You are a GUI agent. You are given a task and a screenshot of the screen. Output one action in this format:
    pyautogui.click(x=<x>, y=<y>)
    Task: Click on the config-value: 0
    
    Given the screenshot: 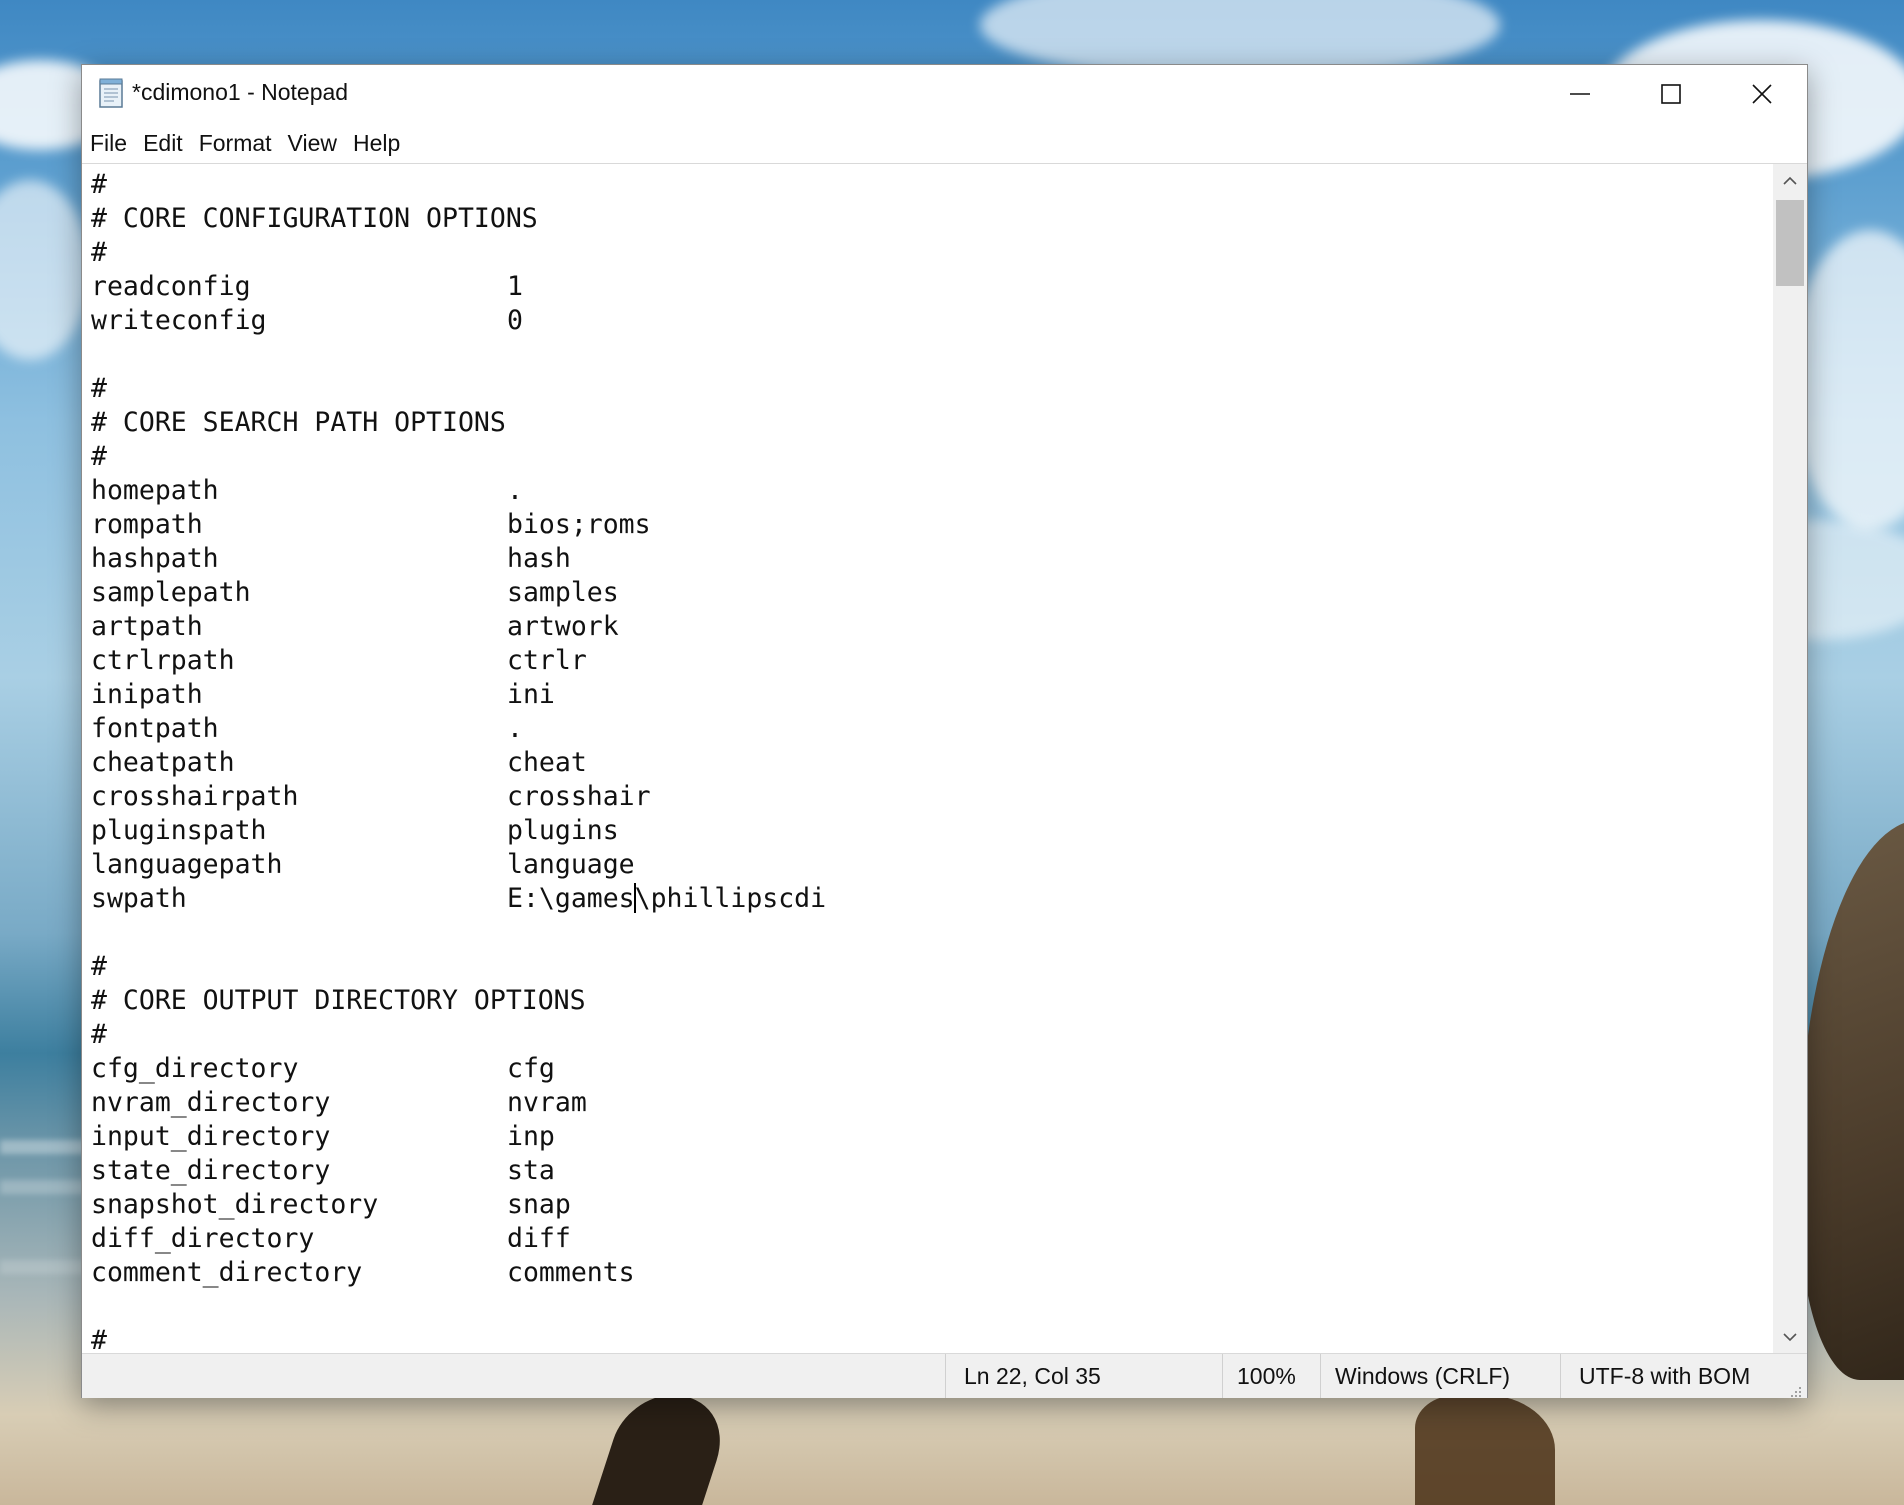 What is the action you would take?
    pyautogui.click(x=515, y=320)
    